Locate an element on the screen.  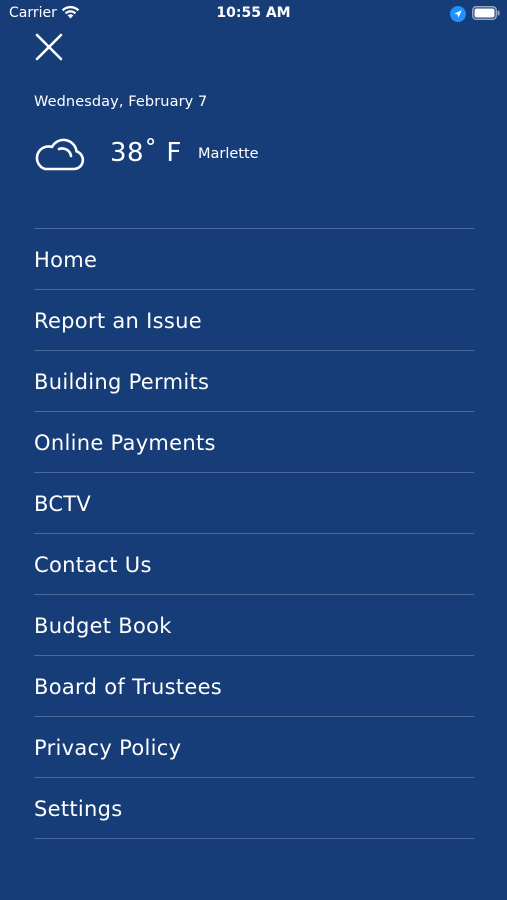
temperature: 38˚ F is located at coordinates (146, 153).